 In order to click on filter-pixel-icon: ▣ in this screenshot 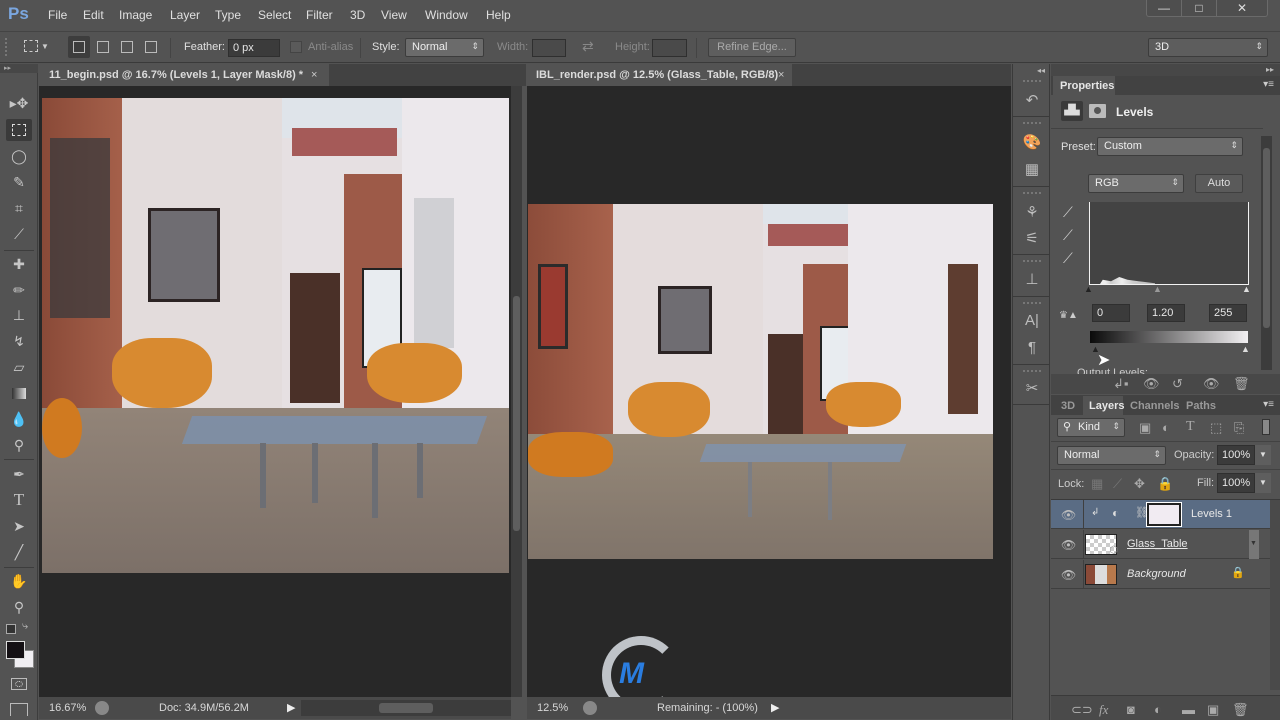, I will do `click(1145, 428)`.